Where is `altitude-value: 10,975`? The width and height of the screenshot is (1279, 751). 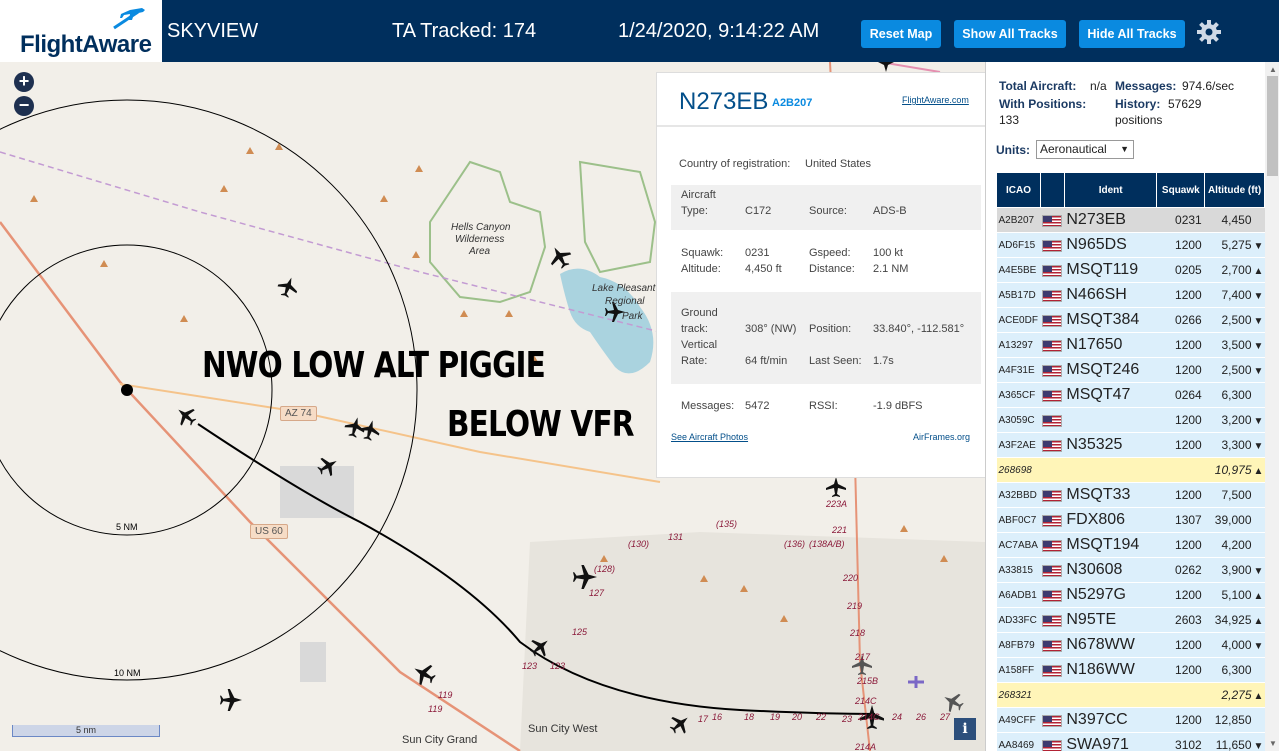
altitude-value: 10,975 is located at coordinates (1233, 470).